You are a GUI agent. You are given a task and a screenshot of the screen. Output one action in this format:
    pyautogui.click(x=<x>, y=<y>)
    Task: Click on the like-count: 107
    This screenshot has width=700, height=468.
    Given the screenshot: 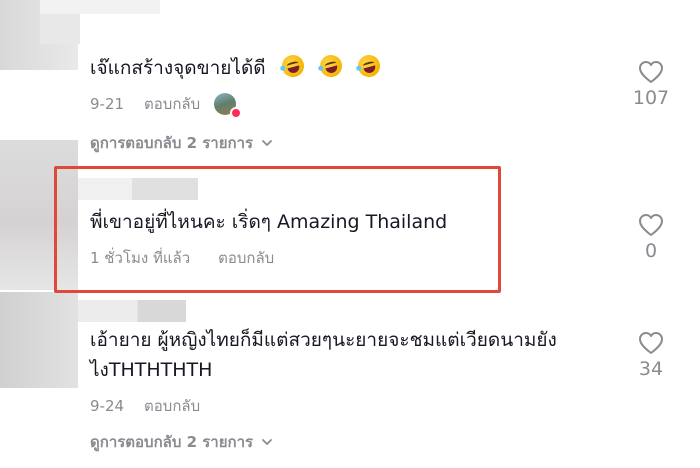 What is the action you would take?
    pyautogui.click(x=651, y=98)
    